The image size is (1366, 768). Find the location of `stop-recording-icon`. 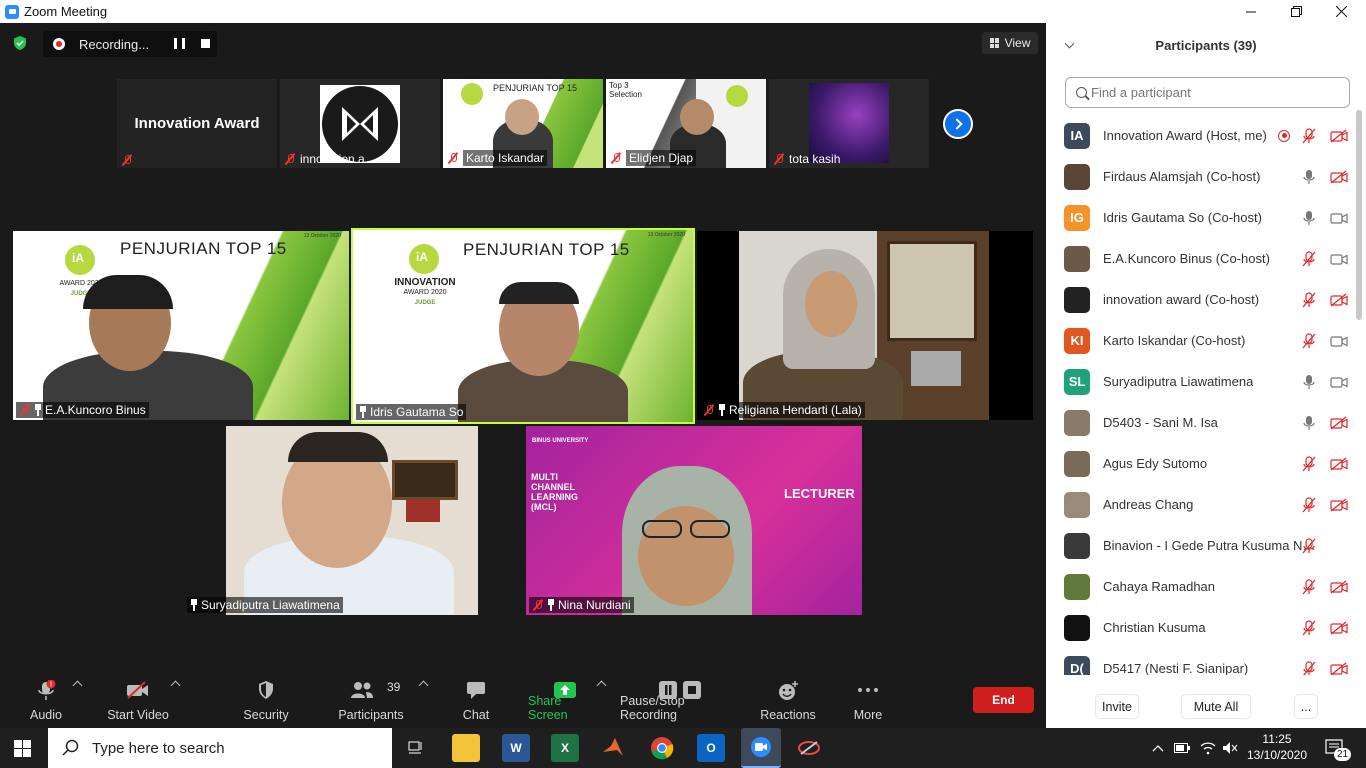

stop-recording-icon is located at coordinates (205, 43).